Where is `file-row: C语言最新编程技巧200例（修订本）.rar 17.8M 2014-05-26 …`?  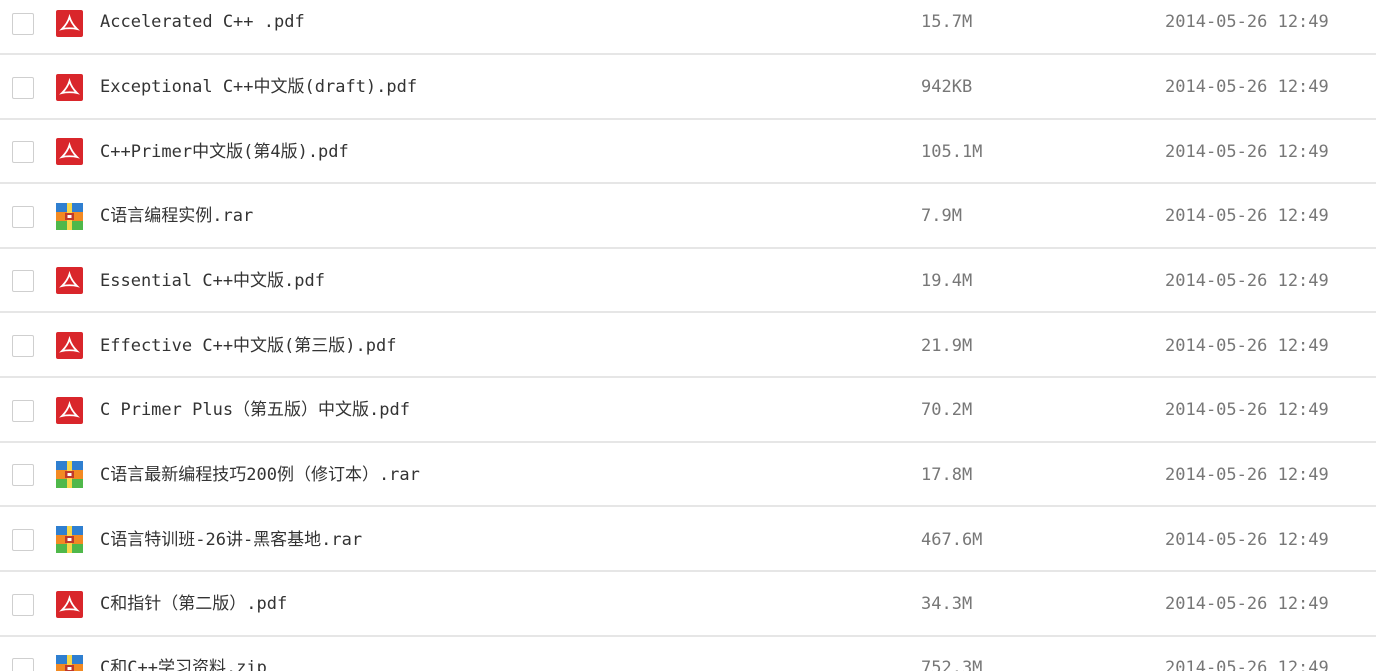 file-row: C语言最新编程技巧200例（修订本）.rar 17.8M 2014-05-26 … is located at coordinates (688, 475).